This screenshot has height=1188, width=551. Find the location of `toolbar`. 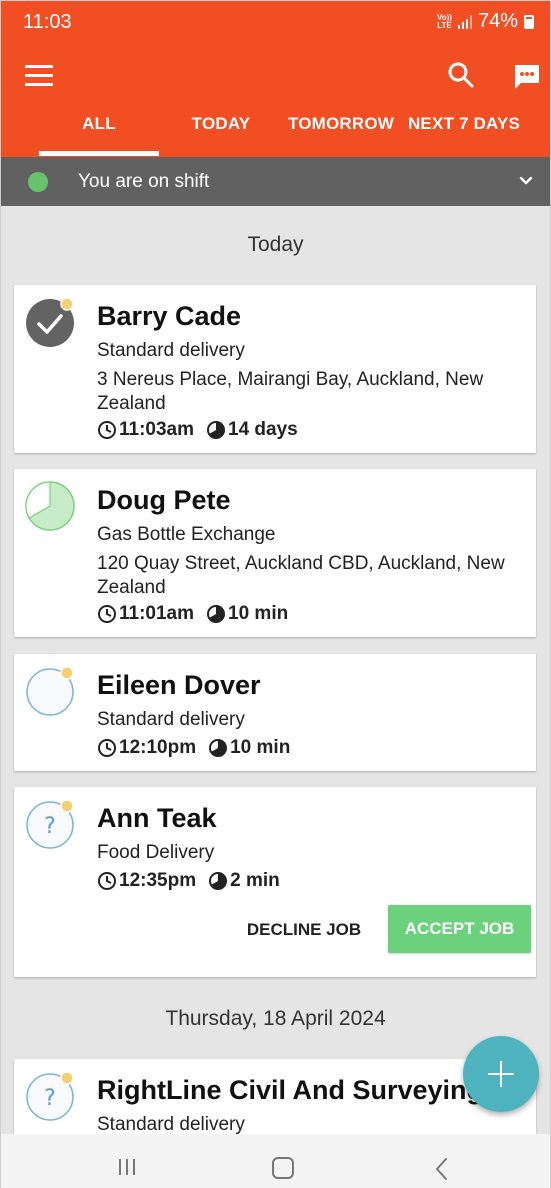

toolbar is located at coordinates (275, 75).